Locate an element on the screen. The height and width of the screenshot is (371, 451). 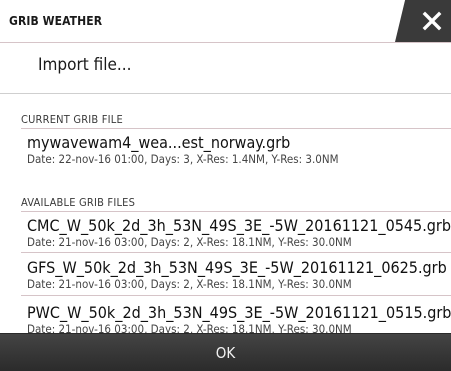
dialog-titlebar: GRIB WEATHER is located at coordinates (225, 21).